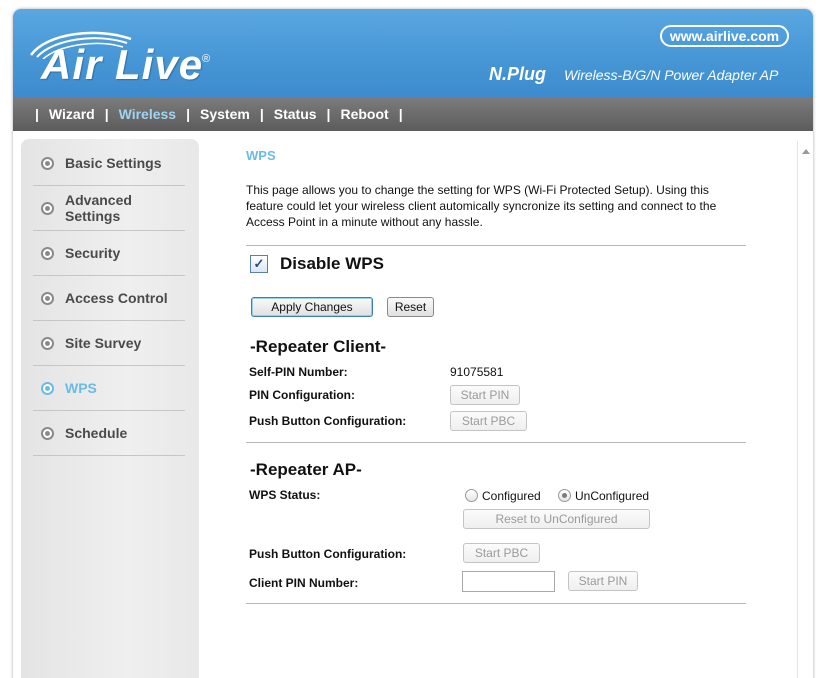  I want to click on site-url-badge: www.airlive.com, so click(724, 36).